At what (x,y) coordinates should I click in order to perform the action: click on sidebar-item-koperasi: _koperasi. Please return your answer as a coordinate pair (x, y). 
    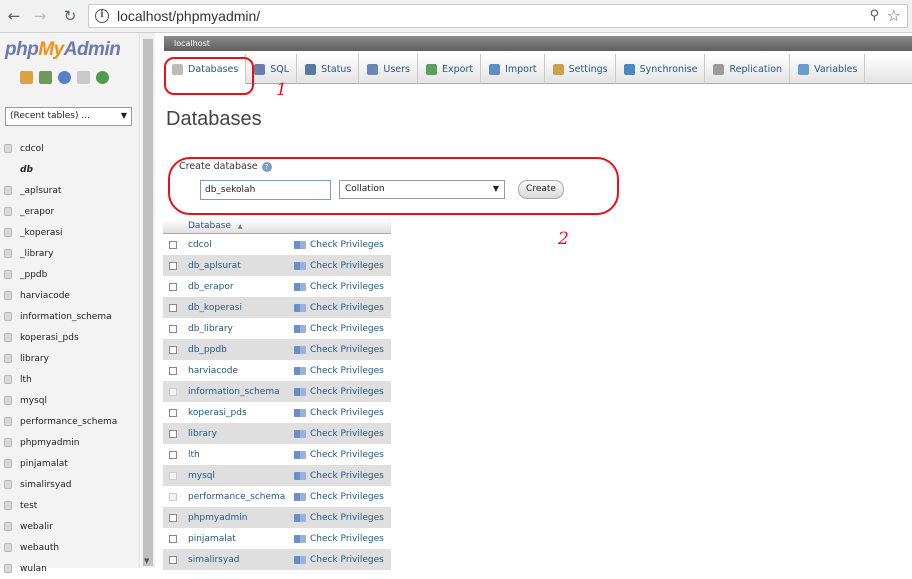
    Looking at the image, I should click on (70, 232).